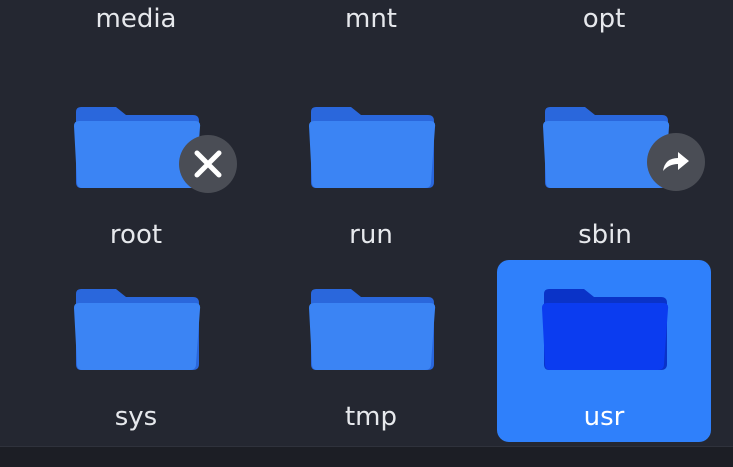 The height and width of the screenshot is (467, 733). What do you see at coordinates (208, 164) in the screenshot?
I see `unreadable-emblem-icon` at bounding box center [208, 164].